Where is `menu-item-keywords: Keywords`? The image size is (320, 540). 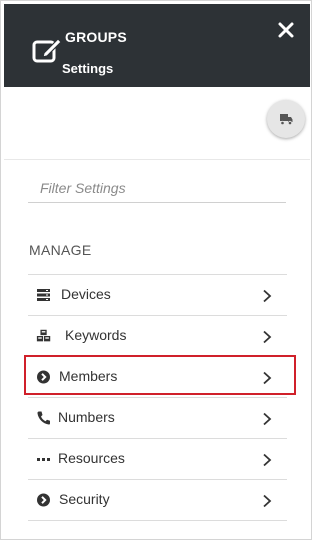 menu-item-keywords: Keywords is located at coordinates (157, 335).